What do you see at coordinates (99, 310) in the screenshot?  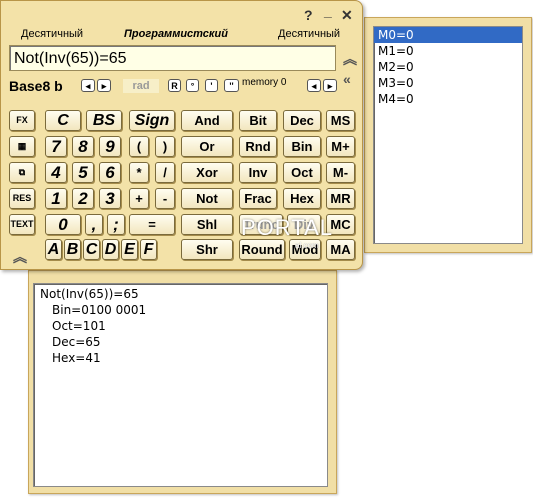 I see `history-line: Bin=0100 0001` at bounding box center [99, 310].